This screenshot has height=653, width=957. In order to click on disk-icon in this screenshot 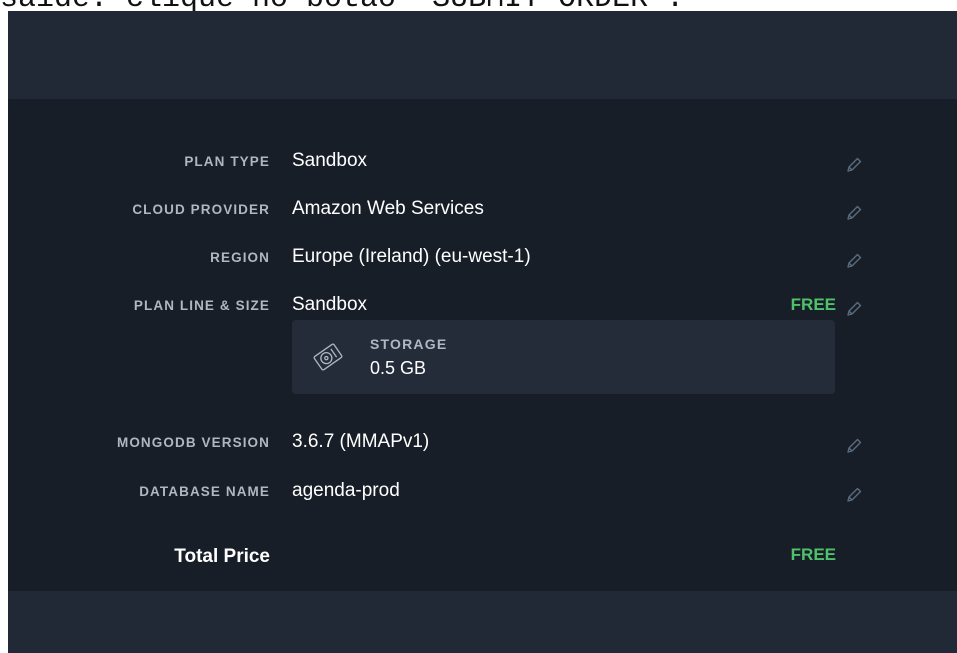, I will do `click(328, 357)`.